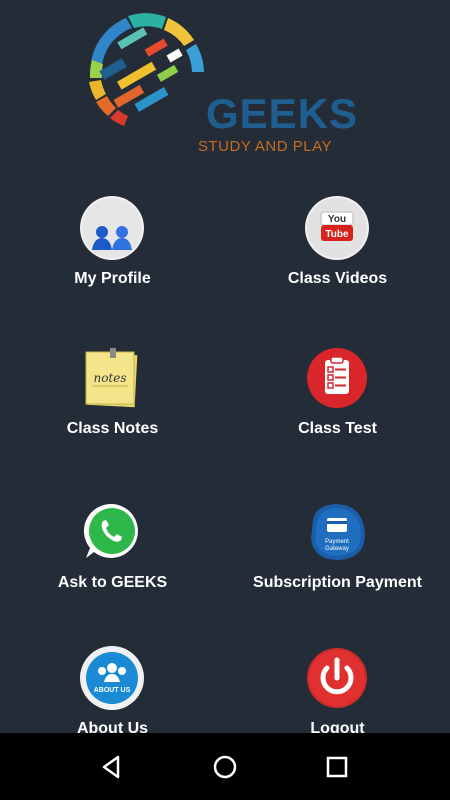 The height and width of the screenshot is (800, 450). What do you see at coordinates (337, 234) in the screenshot?
I see `youtube-text-tube: Tube` at bounding box center [337, 234].